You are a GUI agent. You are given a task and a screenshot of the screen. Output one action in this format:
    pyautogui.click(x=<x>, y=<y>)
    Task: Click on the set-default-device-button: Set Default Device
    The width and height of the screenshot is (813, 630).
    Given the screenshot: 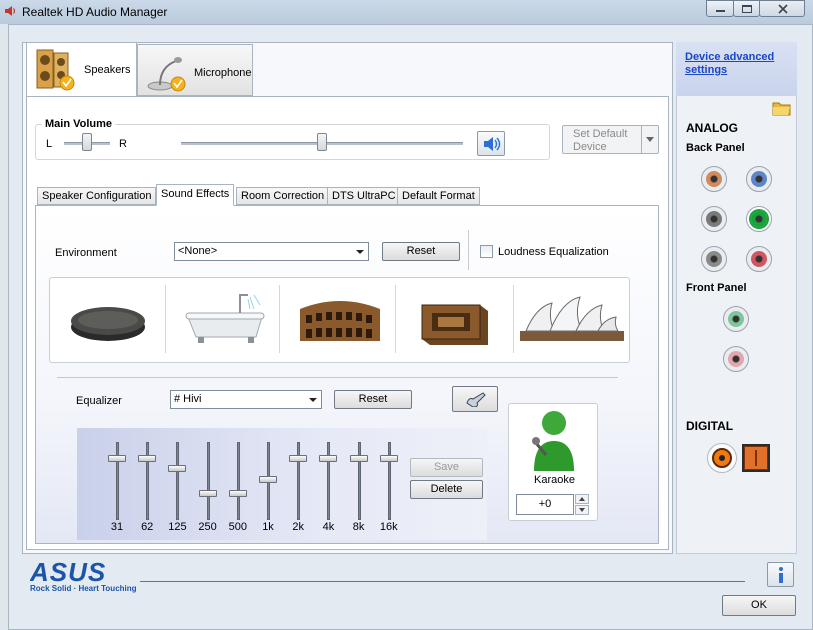 What is the action you would take?
    pyautogui.click(x=610, y=139)
    